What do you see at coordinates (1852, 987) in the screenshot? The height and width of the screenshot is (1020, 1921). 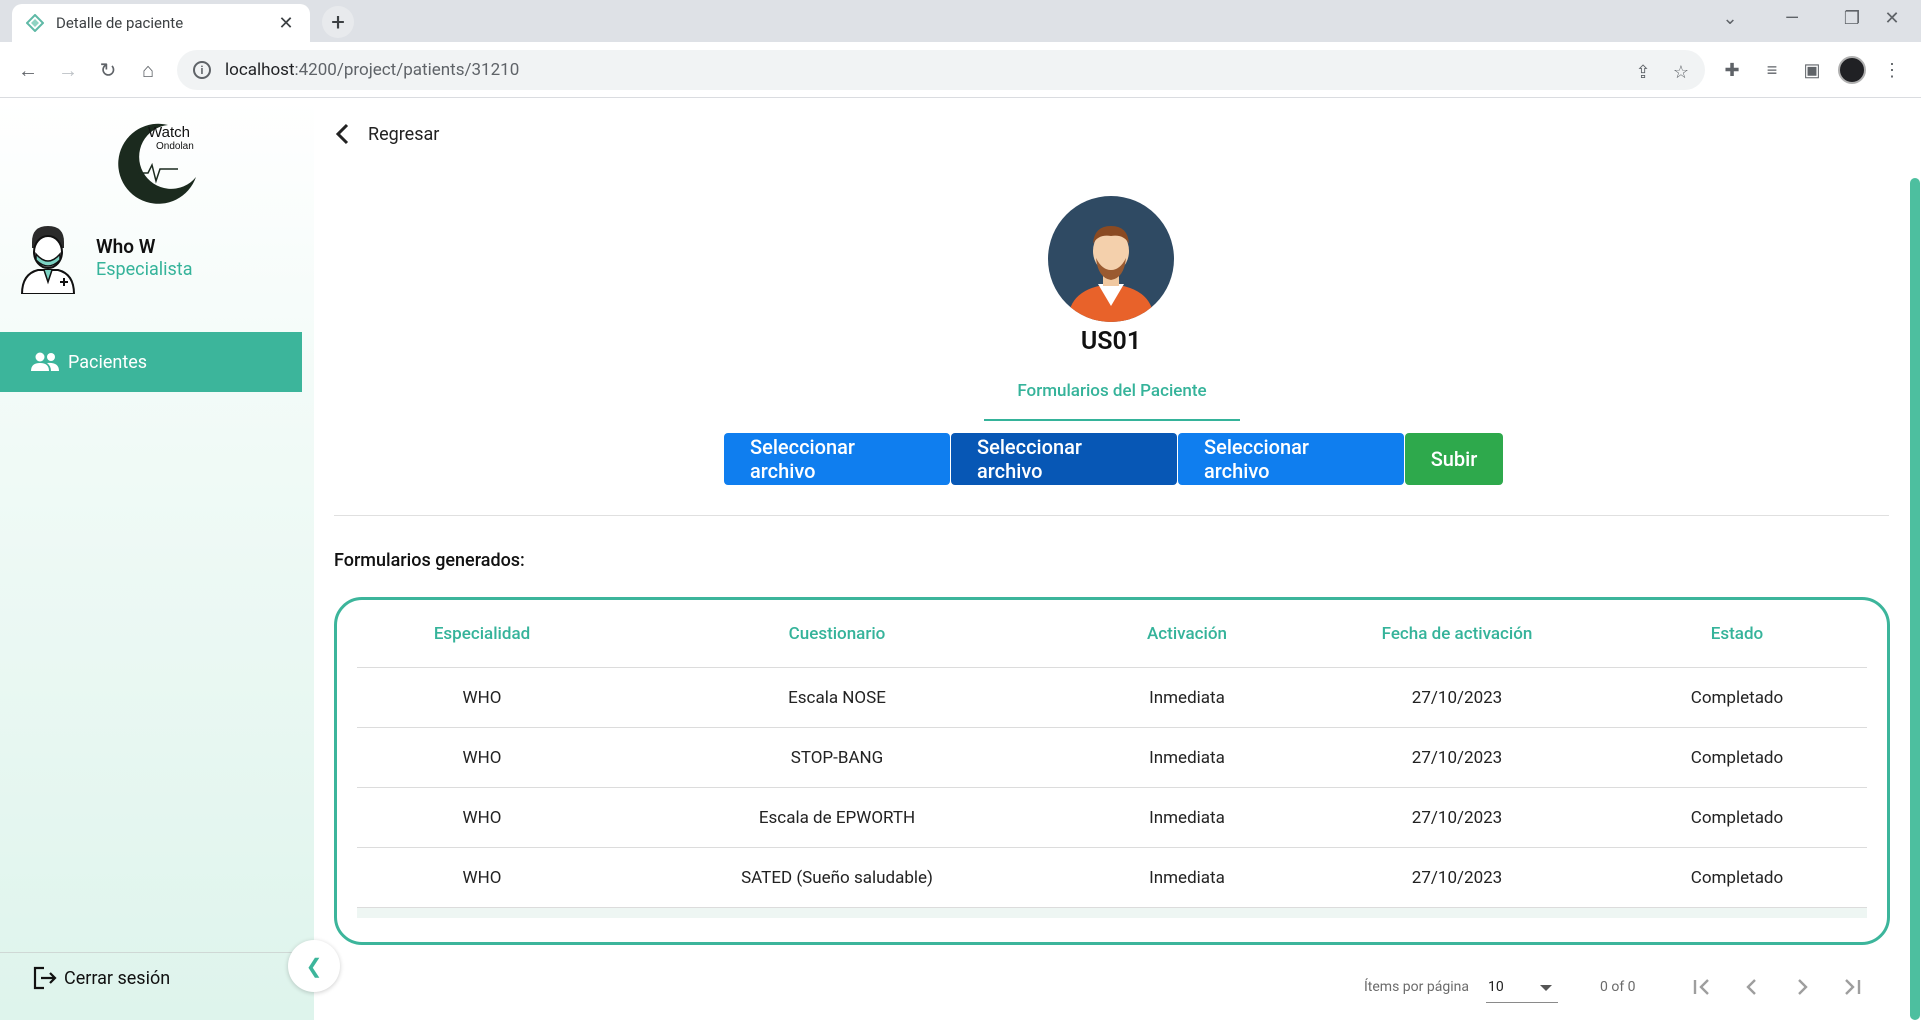 I see `last-page-icon` at bounding box center [1852, 987].